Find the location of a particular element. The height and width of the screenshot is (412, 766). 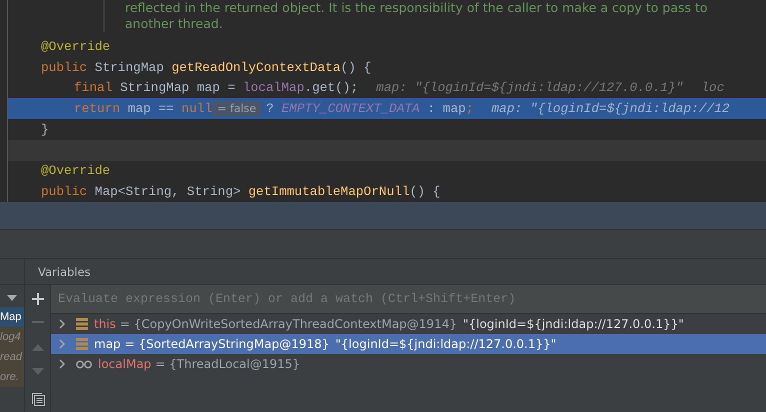

inline-debug-hint: loc is located at coordinates (712, 88).